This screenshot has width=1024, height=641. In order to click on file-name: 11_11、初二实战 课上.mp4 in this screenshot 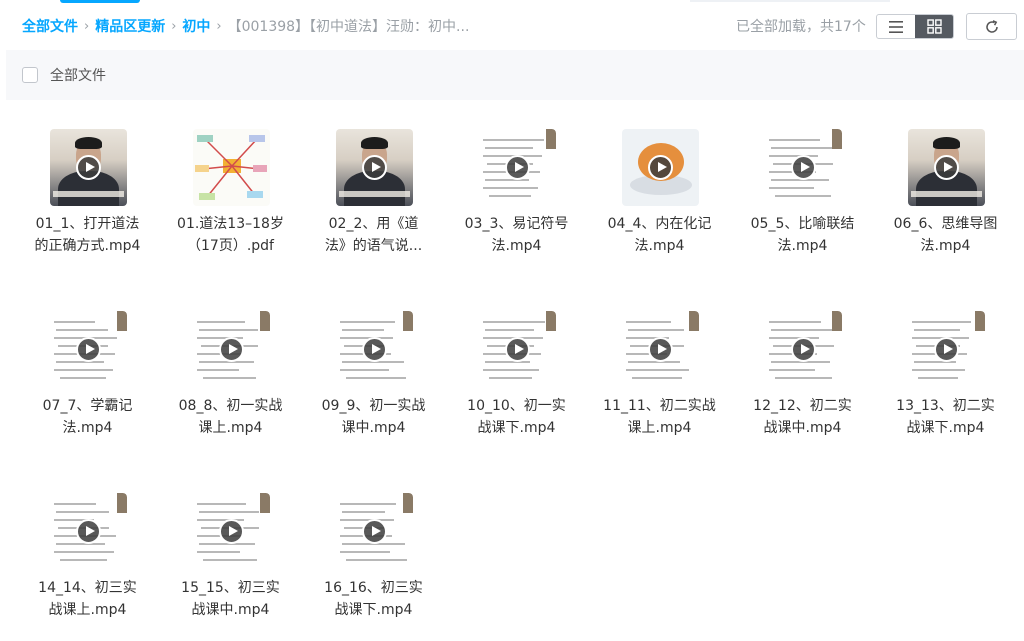, I will do `click(659, 417)`.